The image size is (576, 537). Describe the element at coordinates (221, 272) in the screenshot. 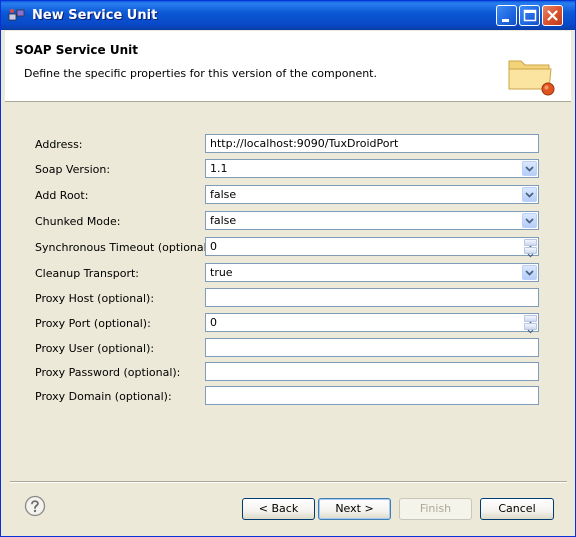

I see `cleanup-transport-value: true` at that location.